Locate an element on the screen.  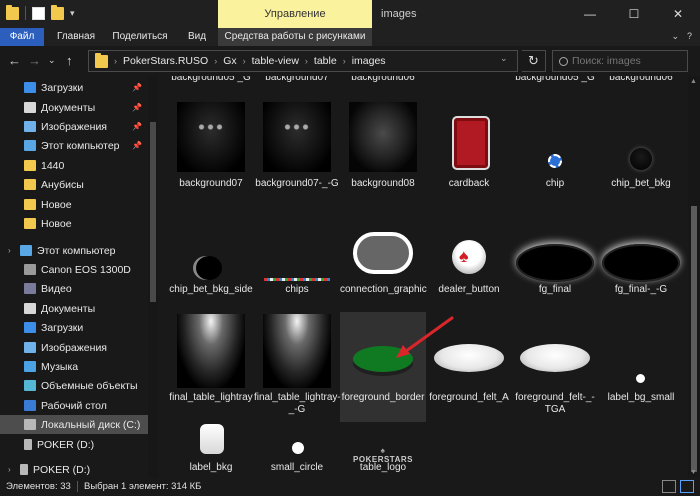
sidebar-item-documents: Документы 📌 is located at coordinates (74, 107).